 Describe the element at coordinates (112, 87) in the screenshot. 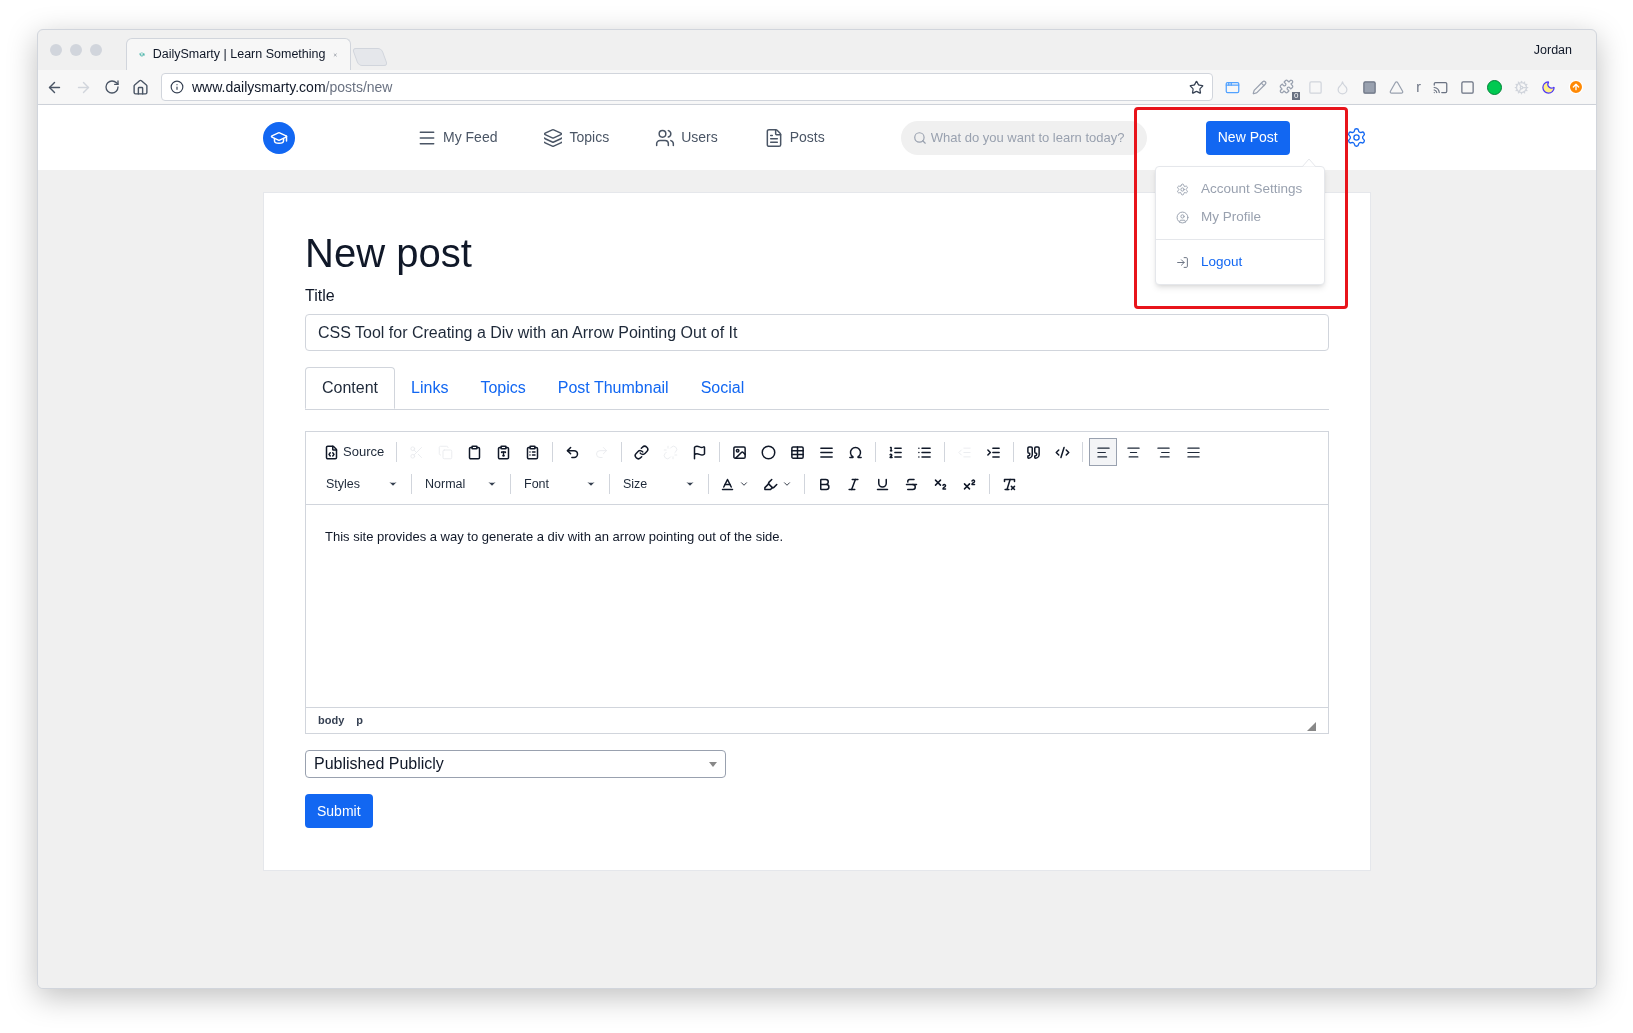

I see `reload-icon` at that location.